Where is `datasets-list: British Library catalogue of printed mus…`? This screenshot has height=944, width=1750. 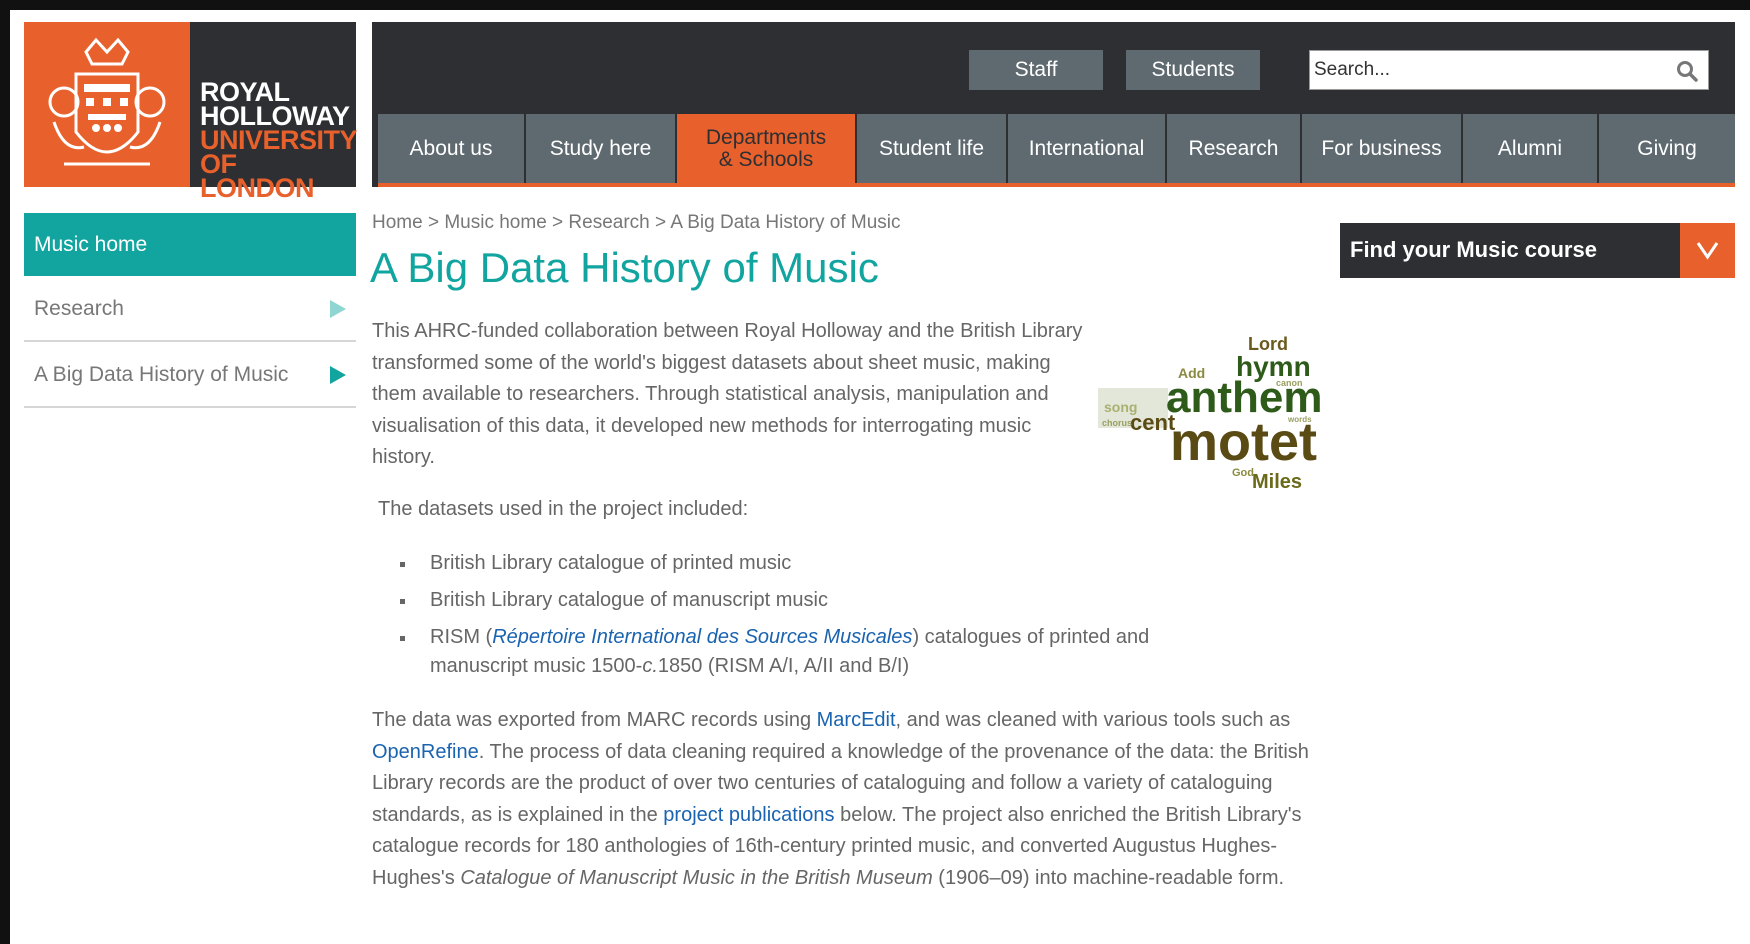 datasets-list: British Library catalogue of printed mus… is located at coordinates (835, 619).